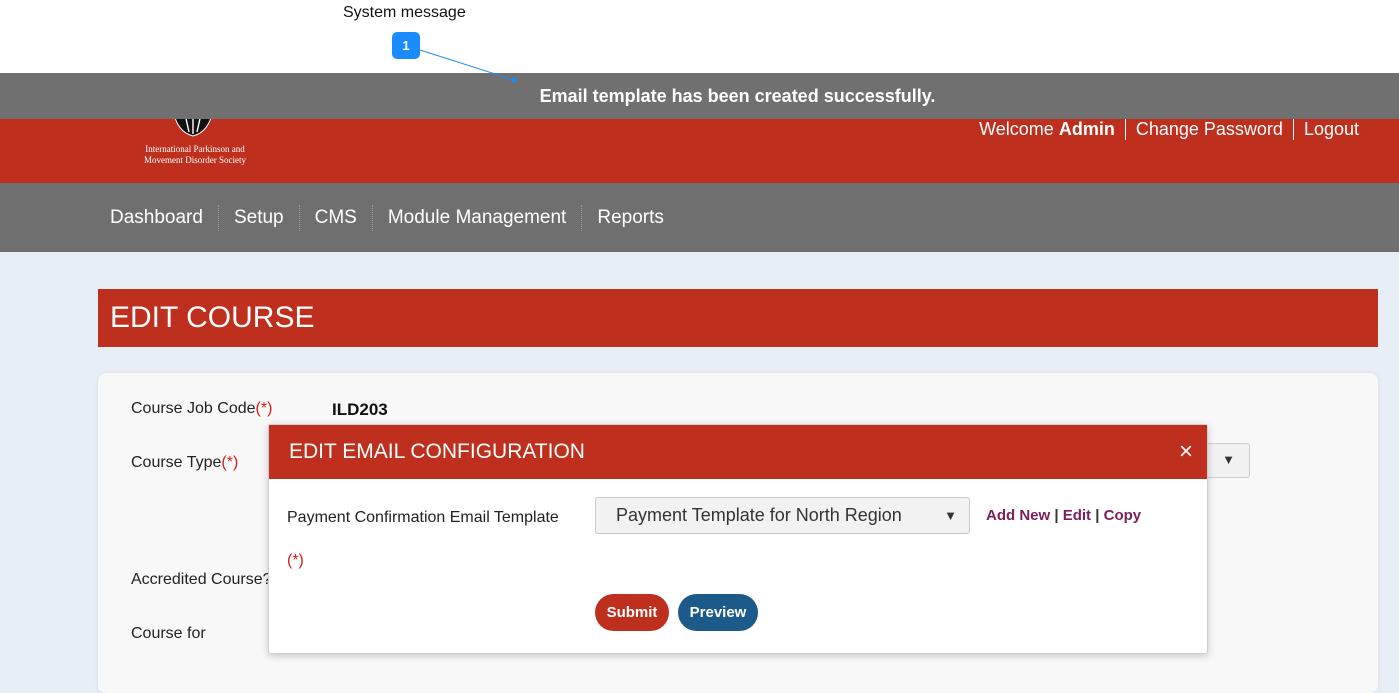 This screenshot has height=693, width=1399. Describe the element at coordinates (1186, 452) in the screenshot. I see `close-icon: ×` at that location.